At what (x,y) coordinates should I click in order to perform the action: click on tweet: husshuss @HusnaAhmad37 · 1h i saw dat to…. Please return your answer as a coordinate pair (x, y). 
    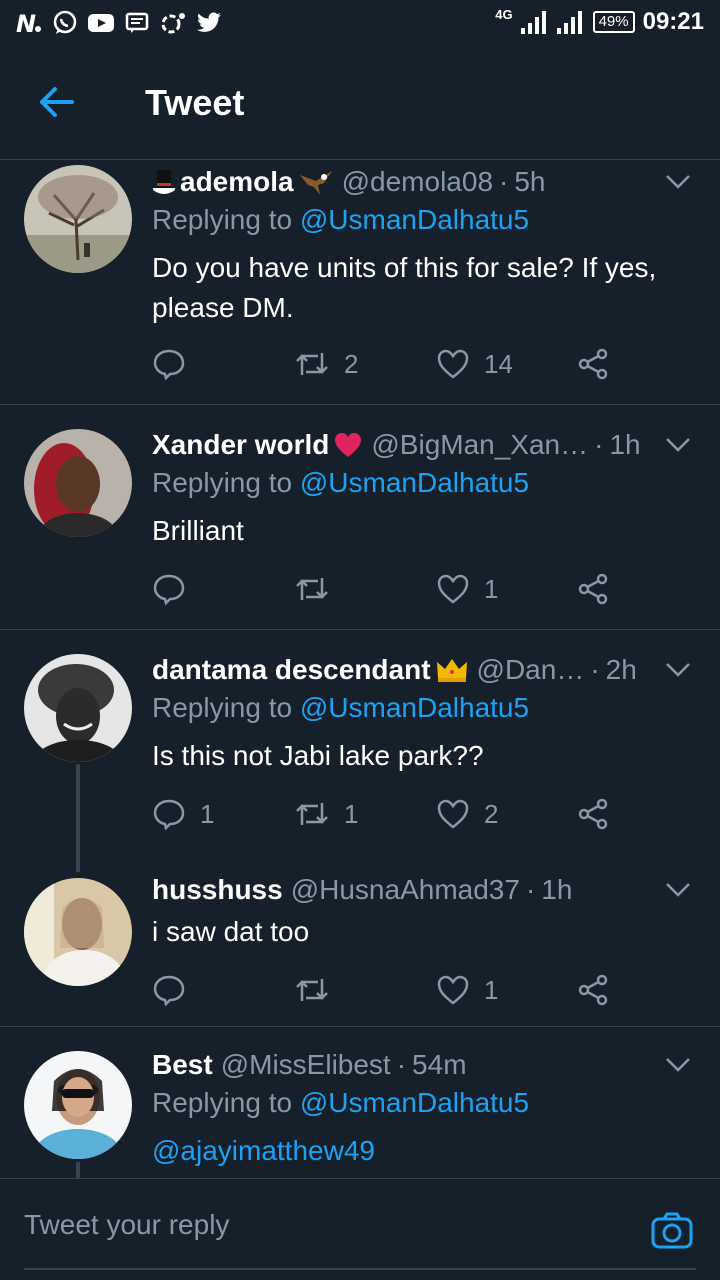
    Looking at the image, I should click on (360, 938).